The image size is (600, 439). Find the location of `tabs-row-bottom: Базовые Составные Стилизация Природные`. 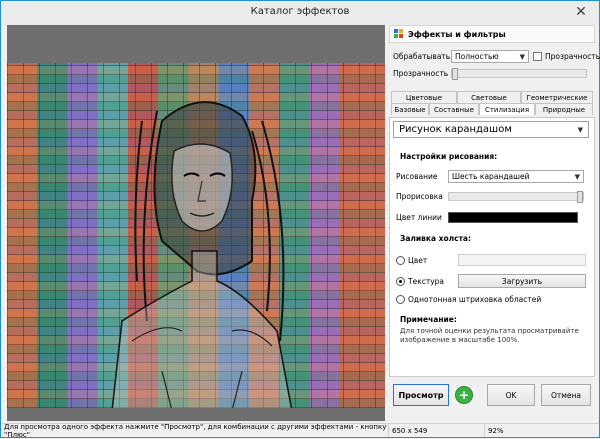

tabs-row-bottom: Базовые Составные Стилизация Природные is located at coordinates (492, 109).